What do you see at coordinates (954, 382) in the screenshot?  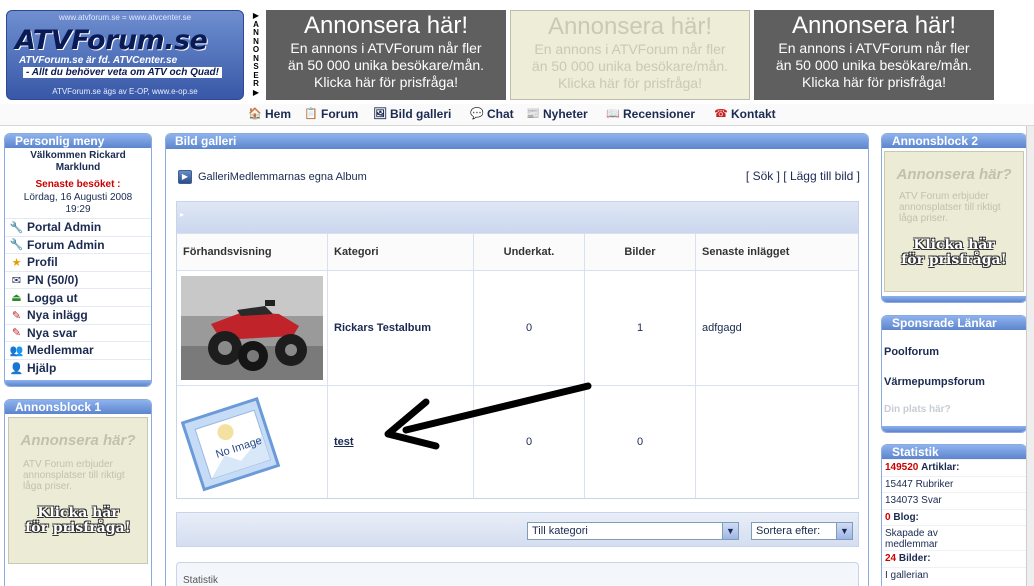 I see `sponsor-link-varmepumpsforum: Värmepumpsforum` at bounding box center [954, 382].